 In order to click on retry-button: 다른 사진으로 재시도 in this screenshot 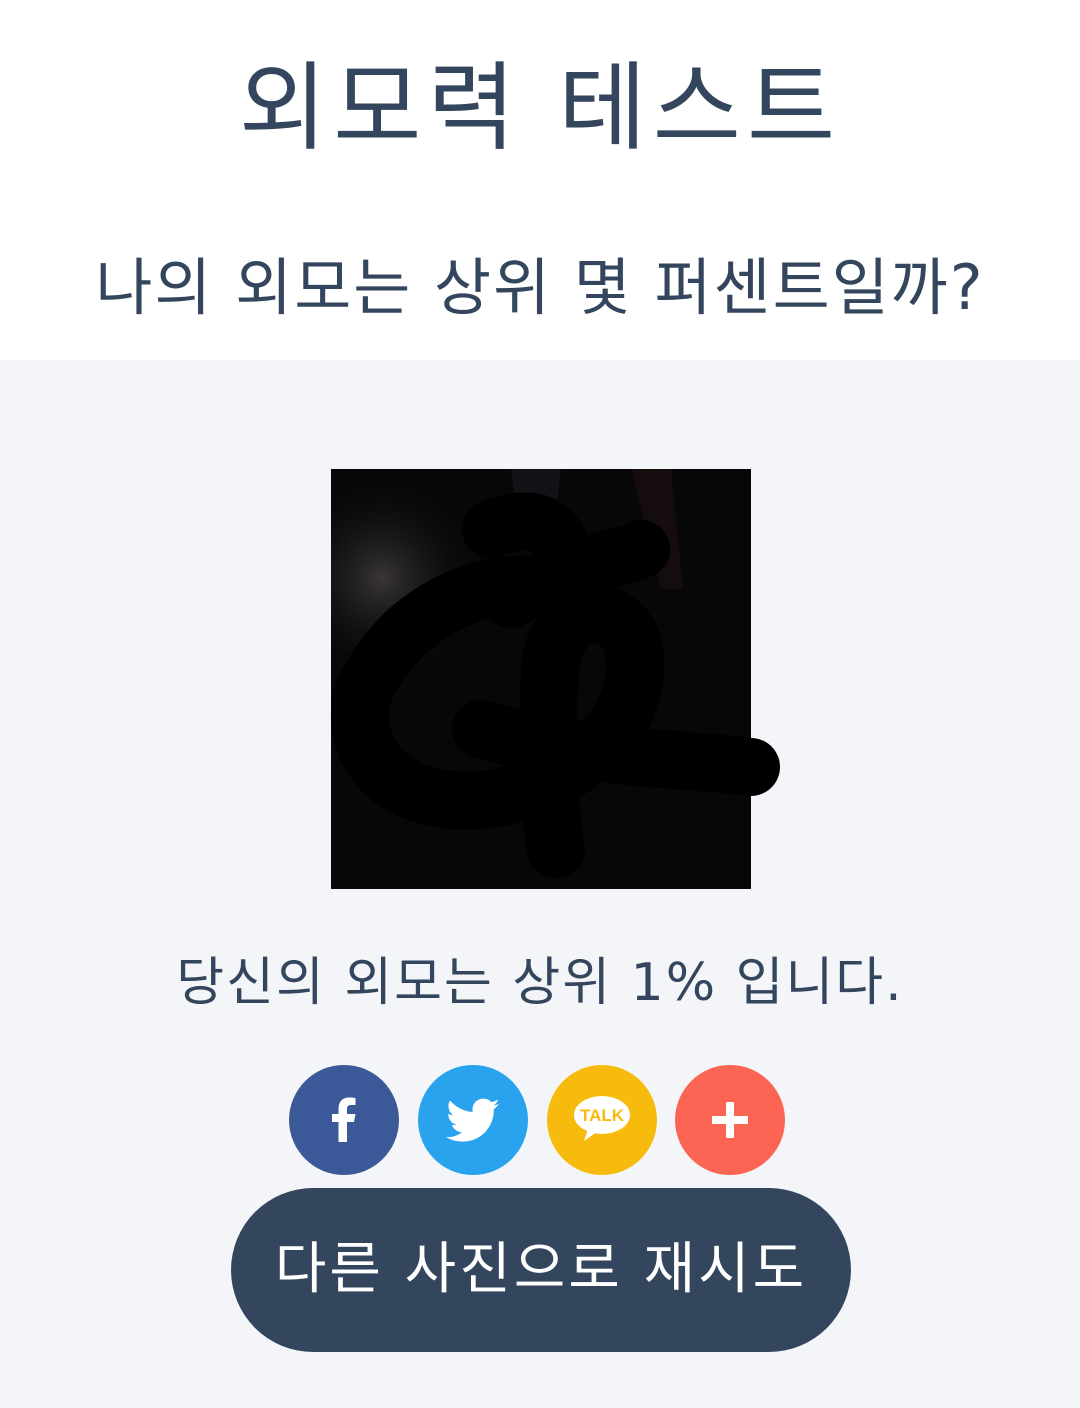, I will do `click(541, 1270)`.